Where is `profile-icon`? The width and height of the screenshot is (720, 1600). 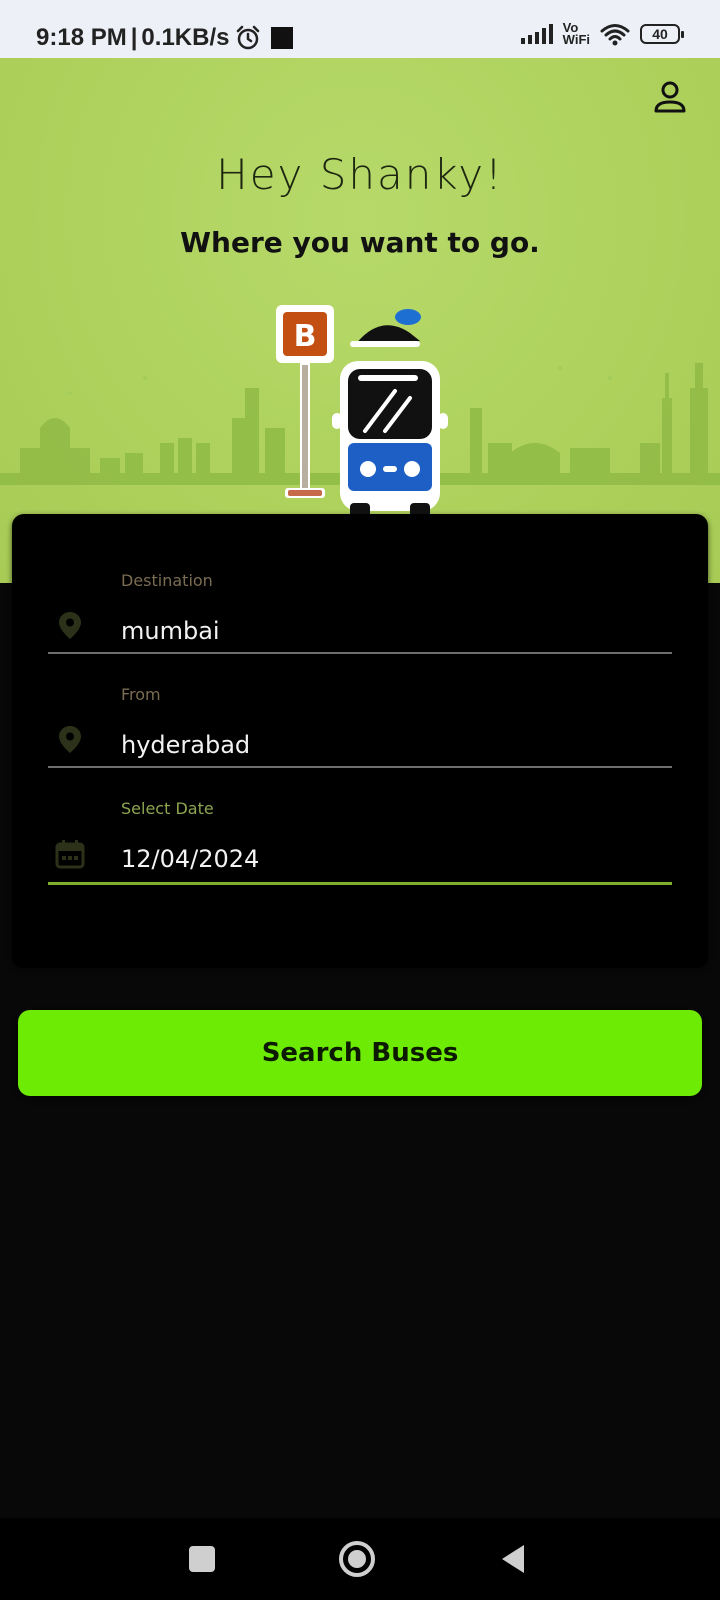 profile-icon is located at coordinates (670, 98).